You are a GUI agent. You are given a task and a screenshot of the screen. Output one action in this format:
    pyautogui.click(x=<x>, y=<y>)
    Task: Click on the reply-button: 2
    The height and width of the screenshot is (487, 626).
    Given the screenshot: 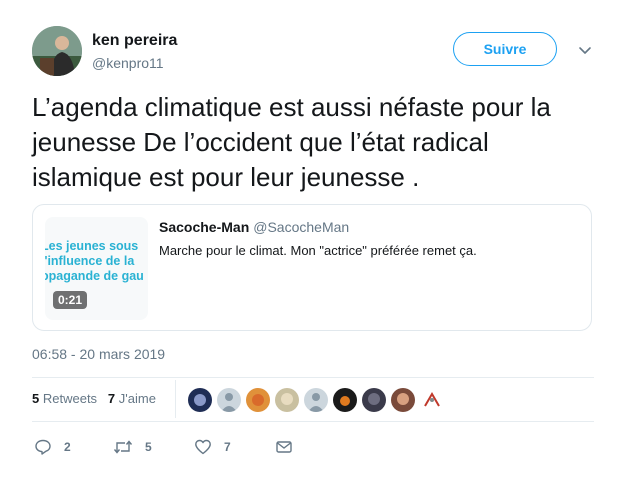 What is the action you would take?
    pyautogui.click(x=52, y=447)
    